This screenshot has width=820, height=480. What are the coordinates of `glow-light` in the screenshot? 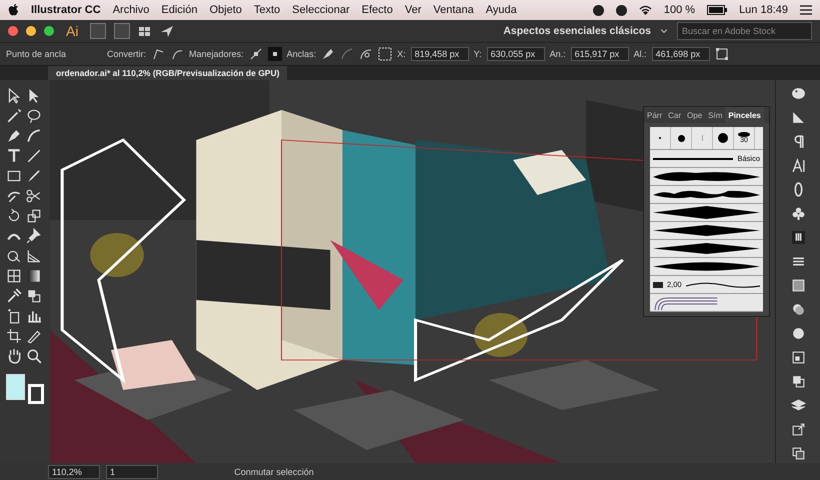 It's located at (117, 255).